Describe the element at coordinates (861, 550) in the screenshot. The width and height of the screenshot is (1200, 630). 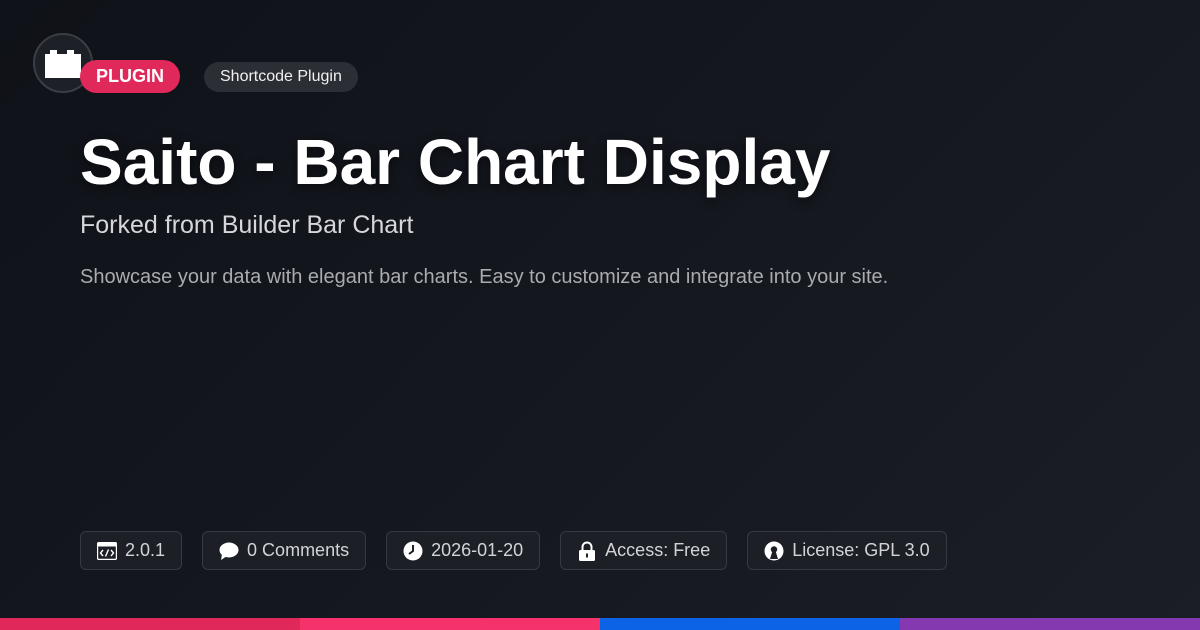
I see `license-text: License: GPL 3.0` at that location.